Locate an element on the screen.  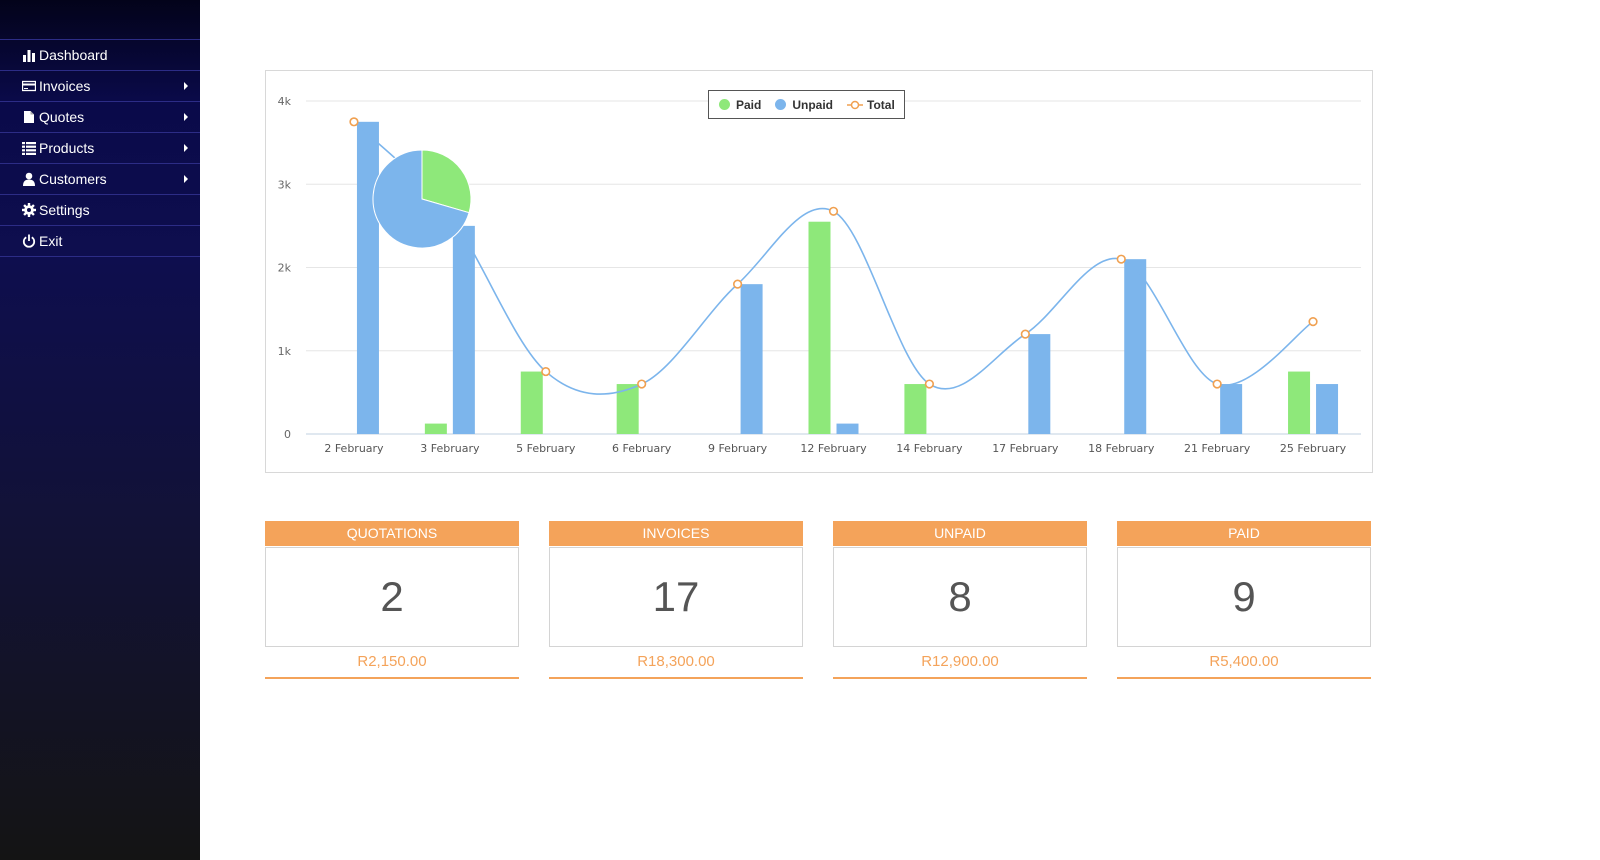
legend-label: Unpaid is located at coordinates (813, 104).